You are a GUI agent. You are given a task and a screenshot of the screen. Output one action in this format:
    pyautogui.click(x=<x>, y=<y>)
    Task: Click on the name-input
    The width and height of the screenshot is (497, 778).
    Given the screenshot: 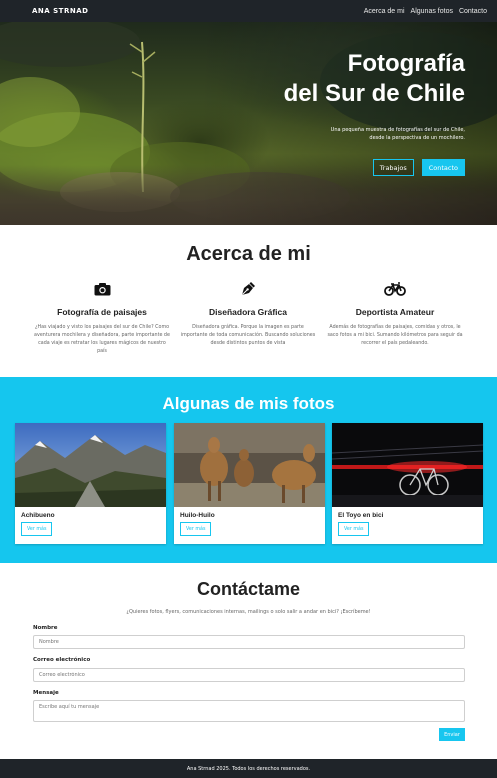 What is the action you would take?
    pyautogui.click(x=249, y=642)
    